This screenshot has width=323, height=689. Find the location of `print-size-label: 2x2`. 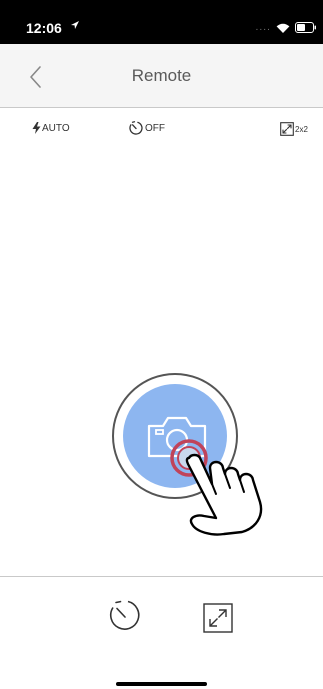

print-size-label: 2x2 is located at coordinates (301, 129).